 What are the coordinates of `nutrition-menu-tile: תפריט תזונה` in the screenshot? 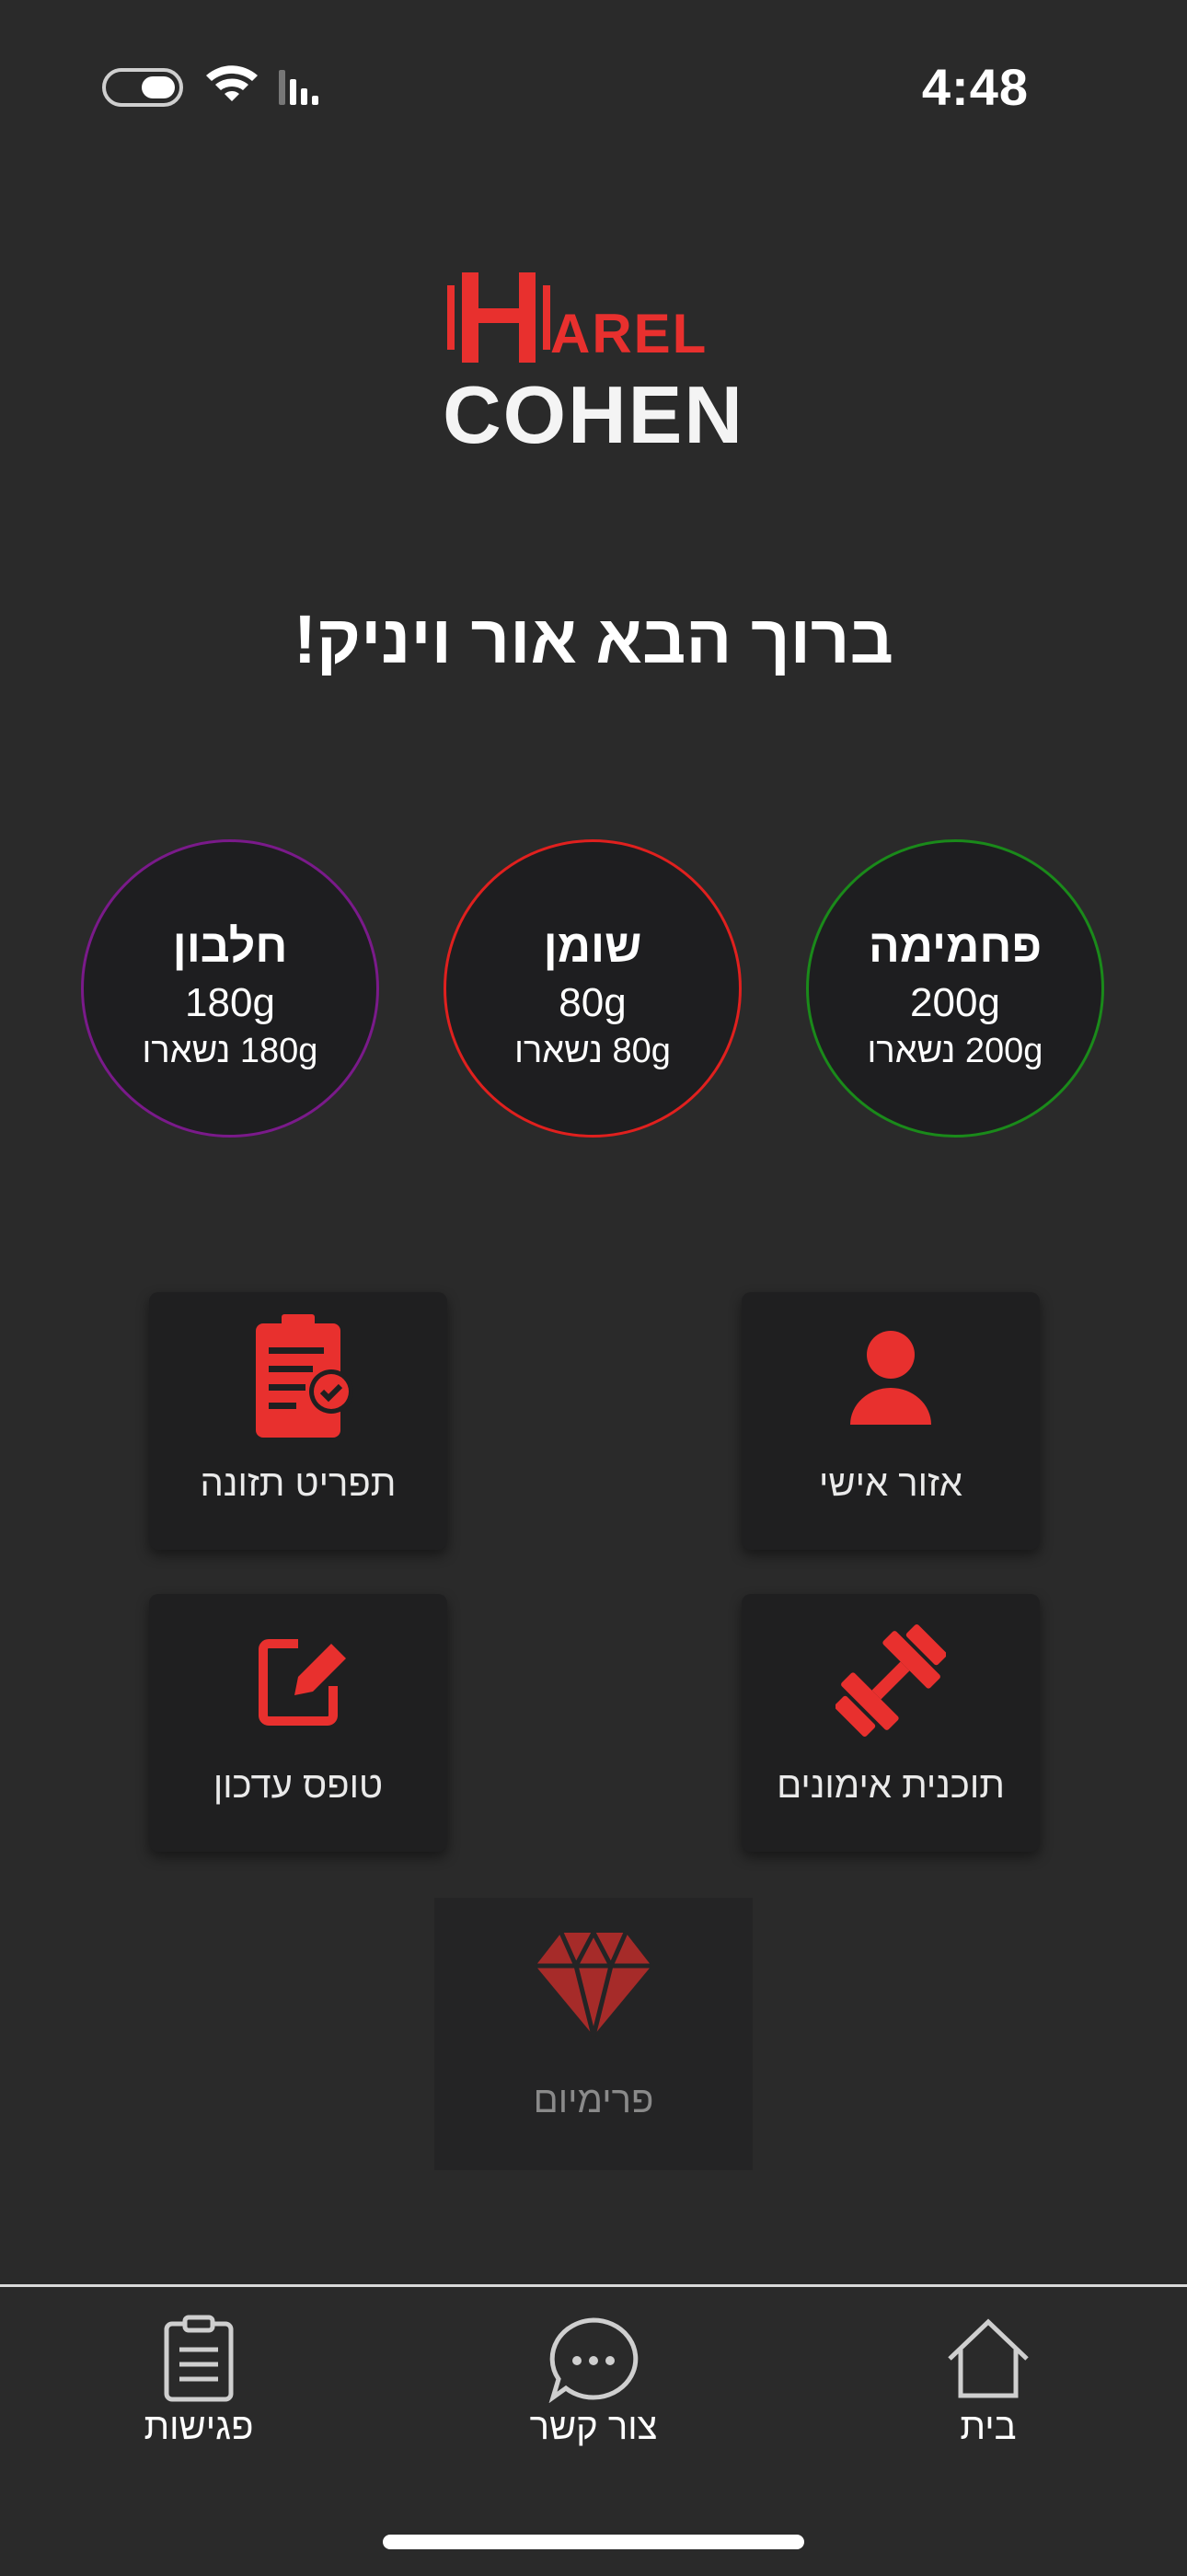 It's located at (298, 1421).